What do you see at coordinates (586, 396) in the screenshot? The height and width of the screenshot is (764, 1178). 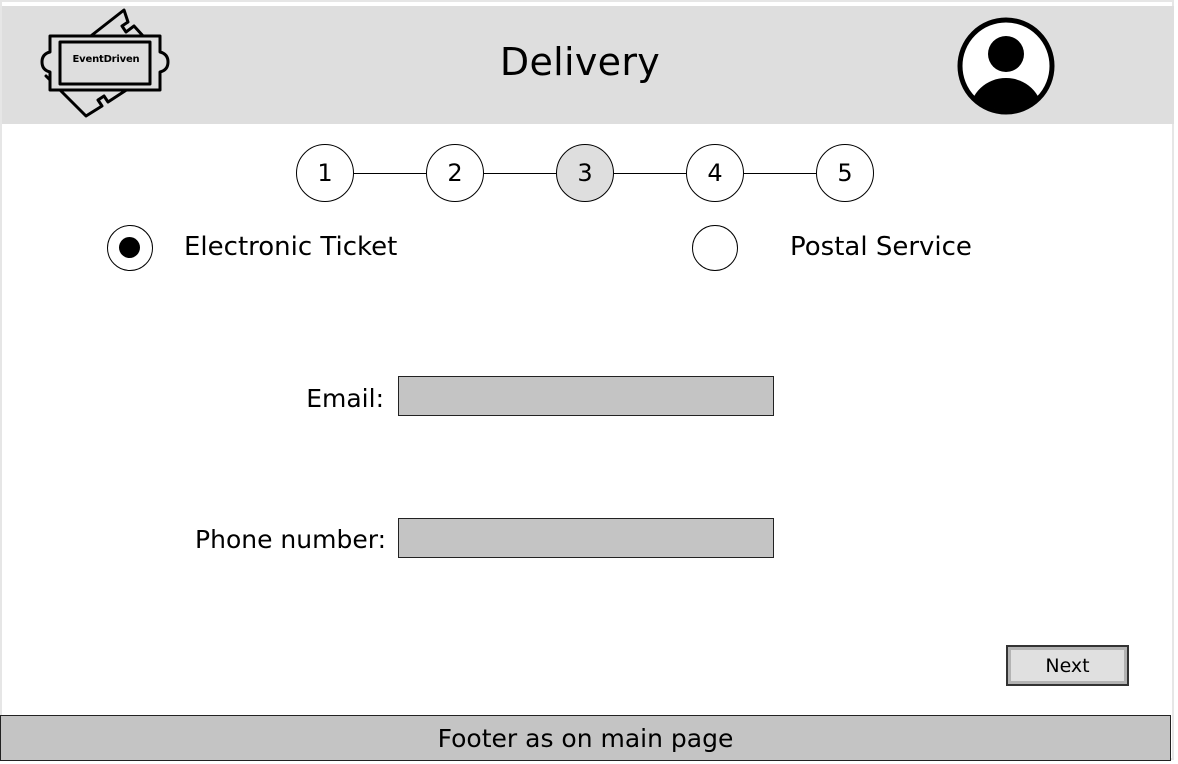 I see `email-field` at bounding box center [586, 396].